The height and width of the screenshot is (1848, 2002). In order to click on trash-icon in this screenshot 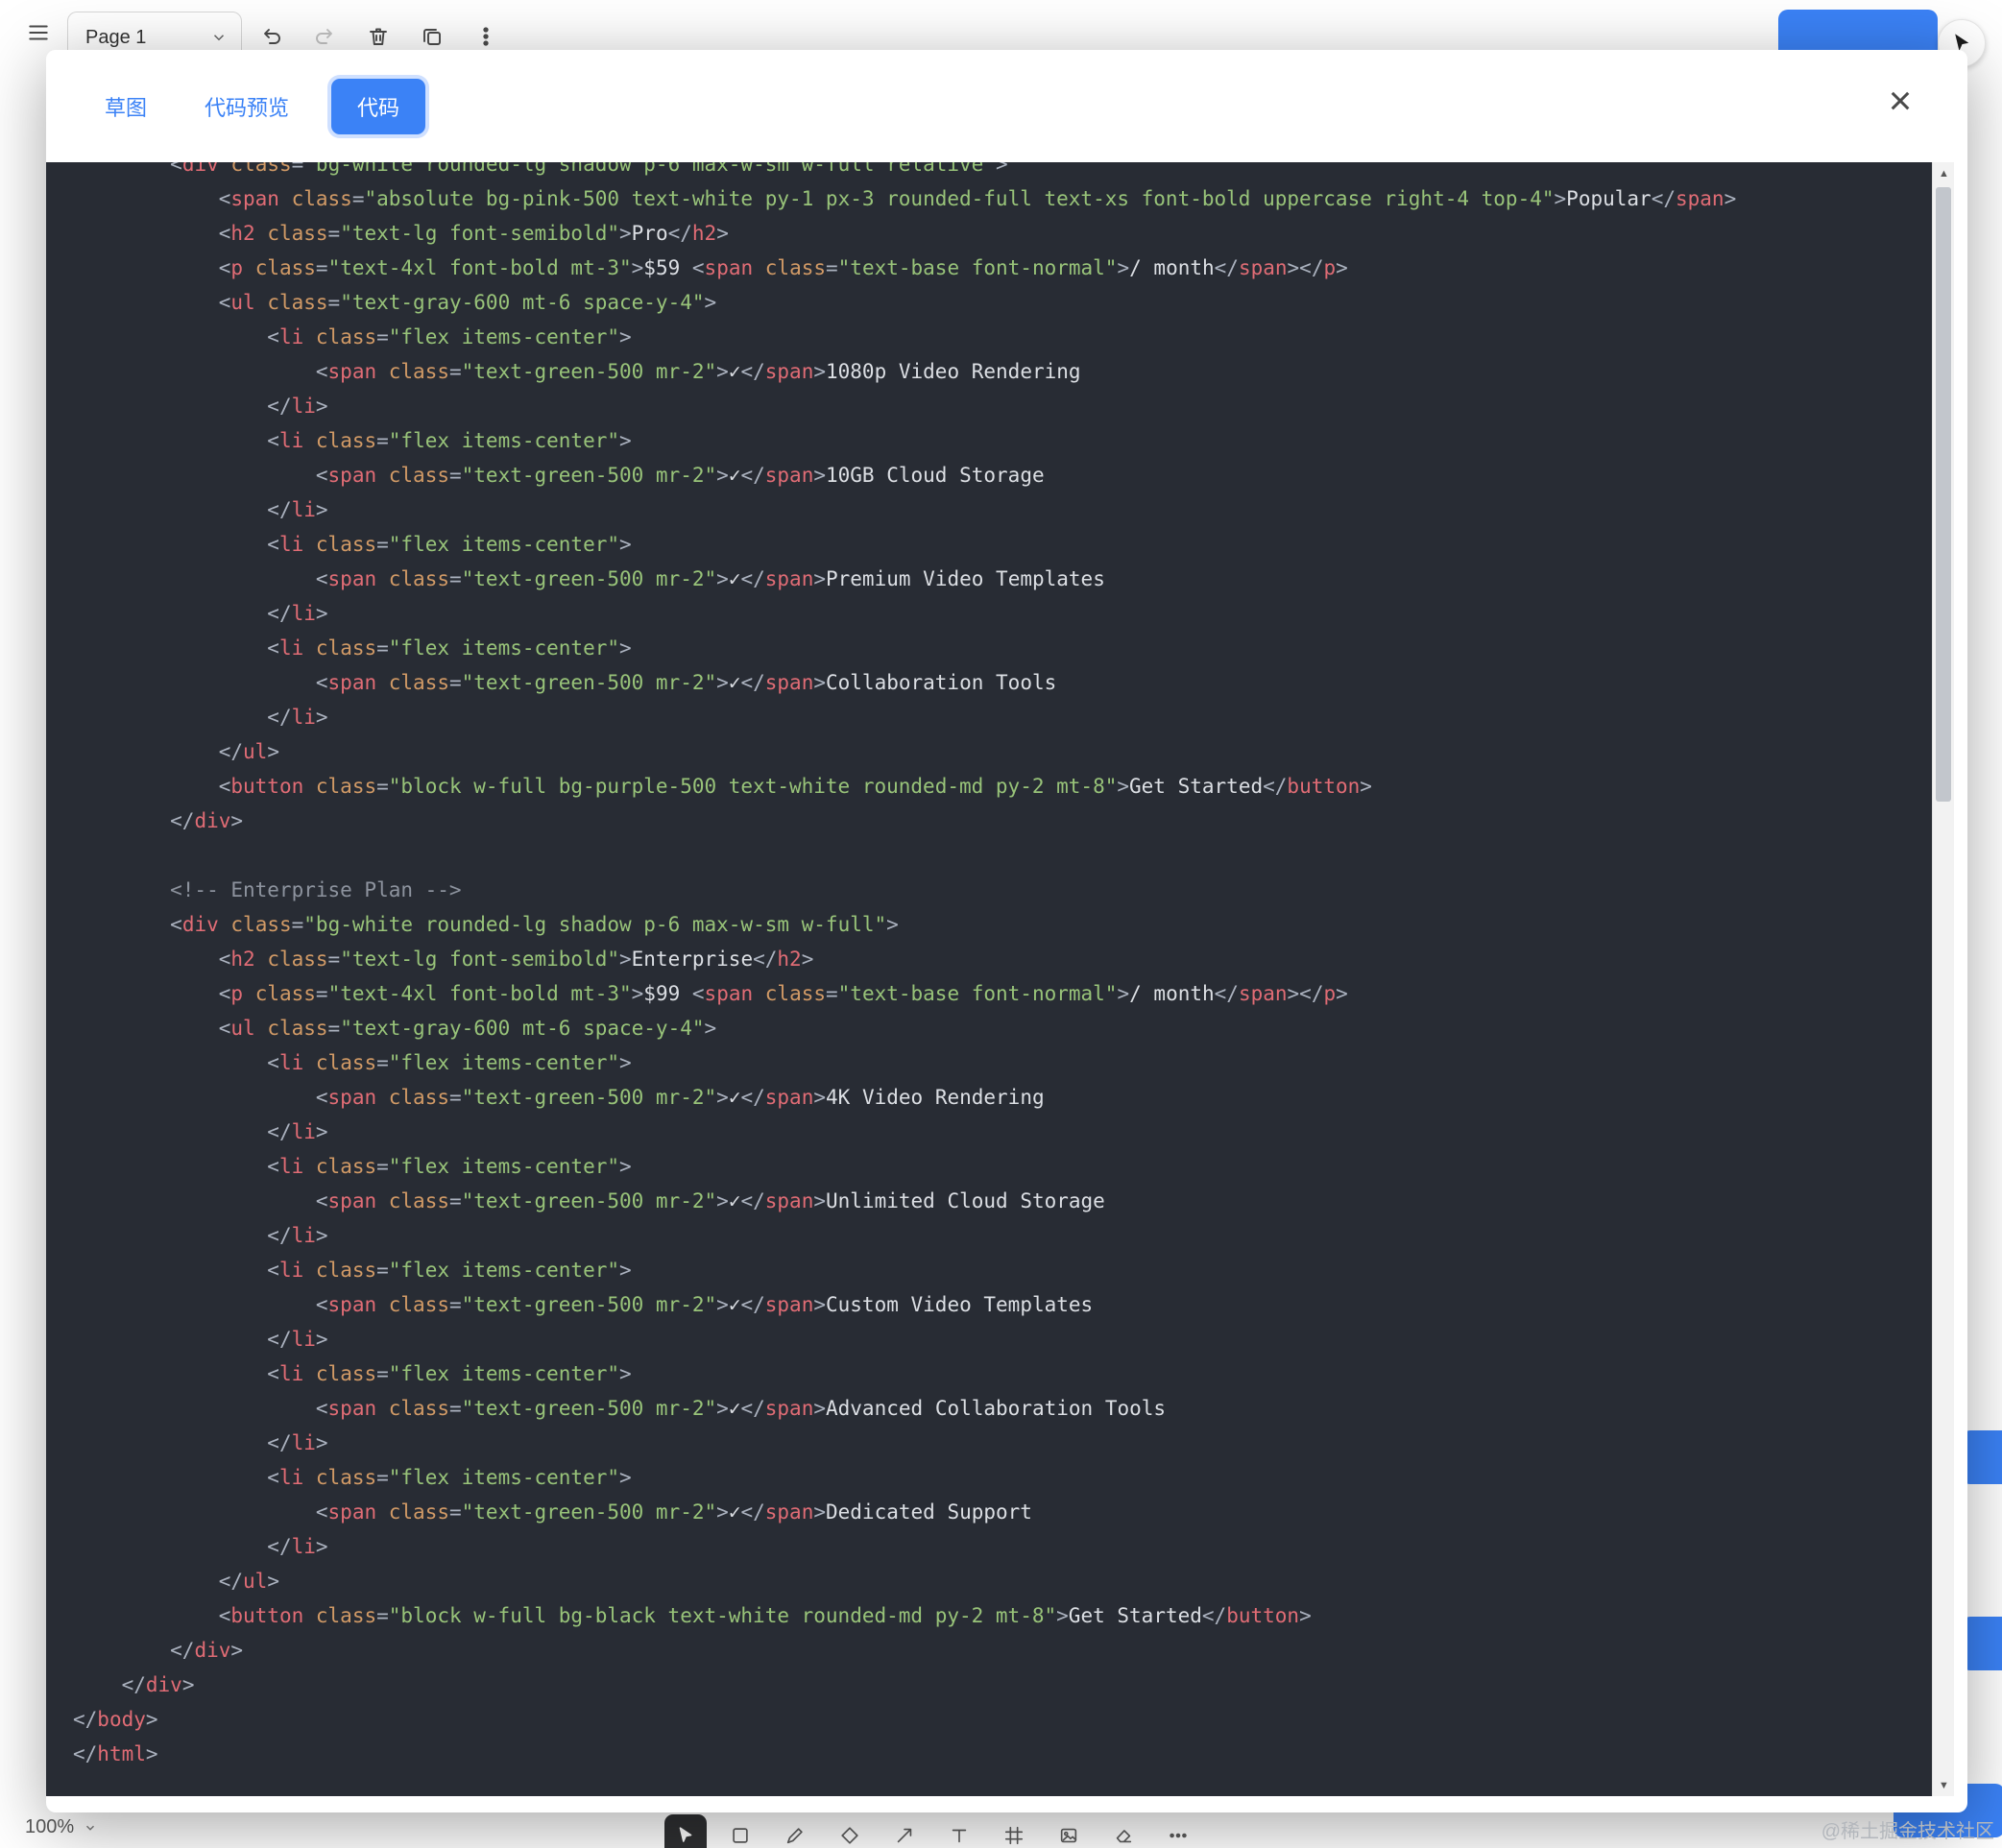, I will do `click(379, 36)`.